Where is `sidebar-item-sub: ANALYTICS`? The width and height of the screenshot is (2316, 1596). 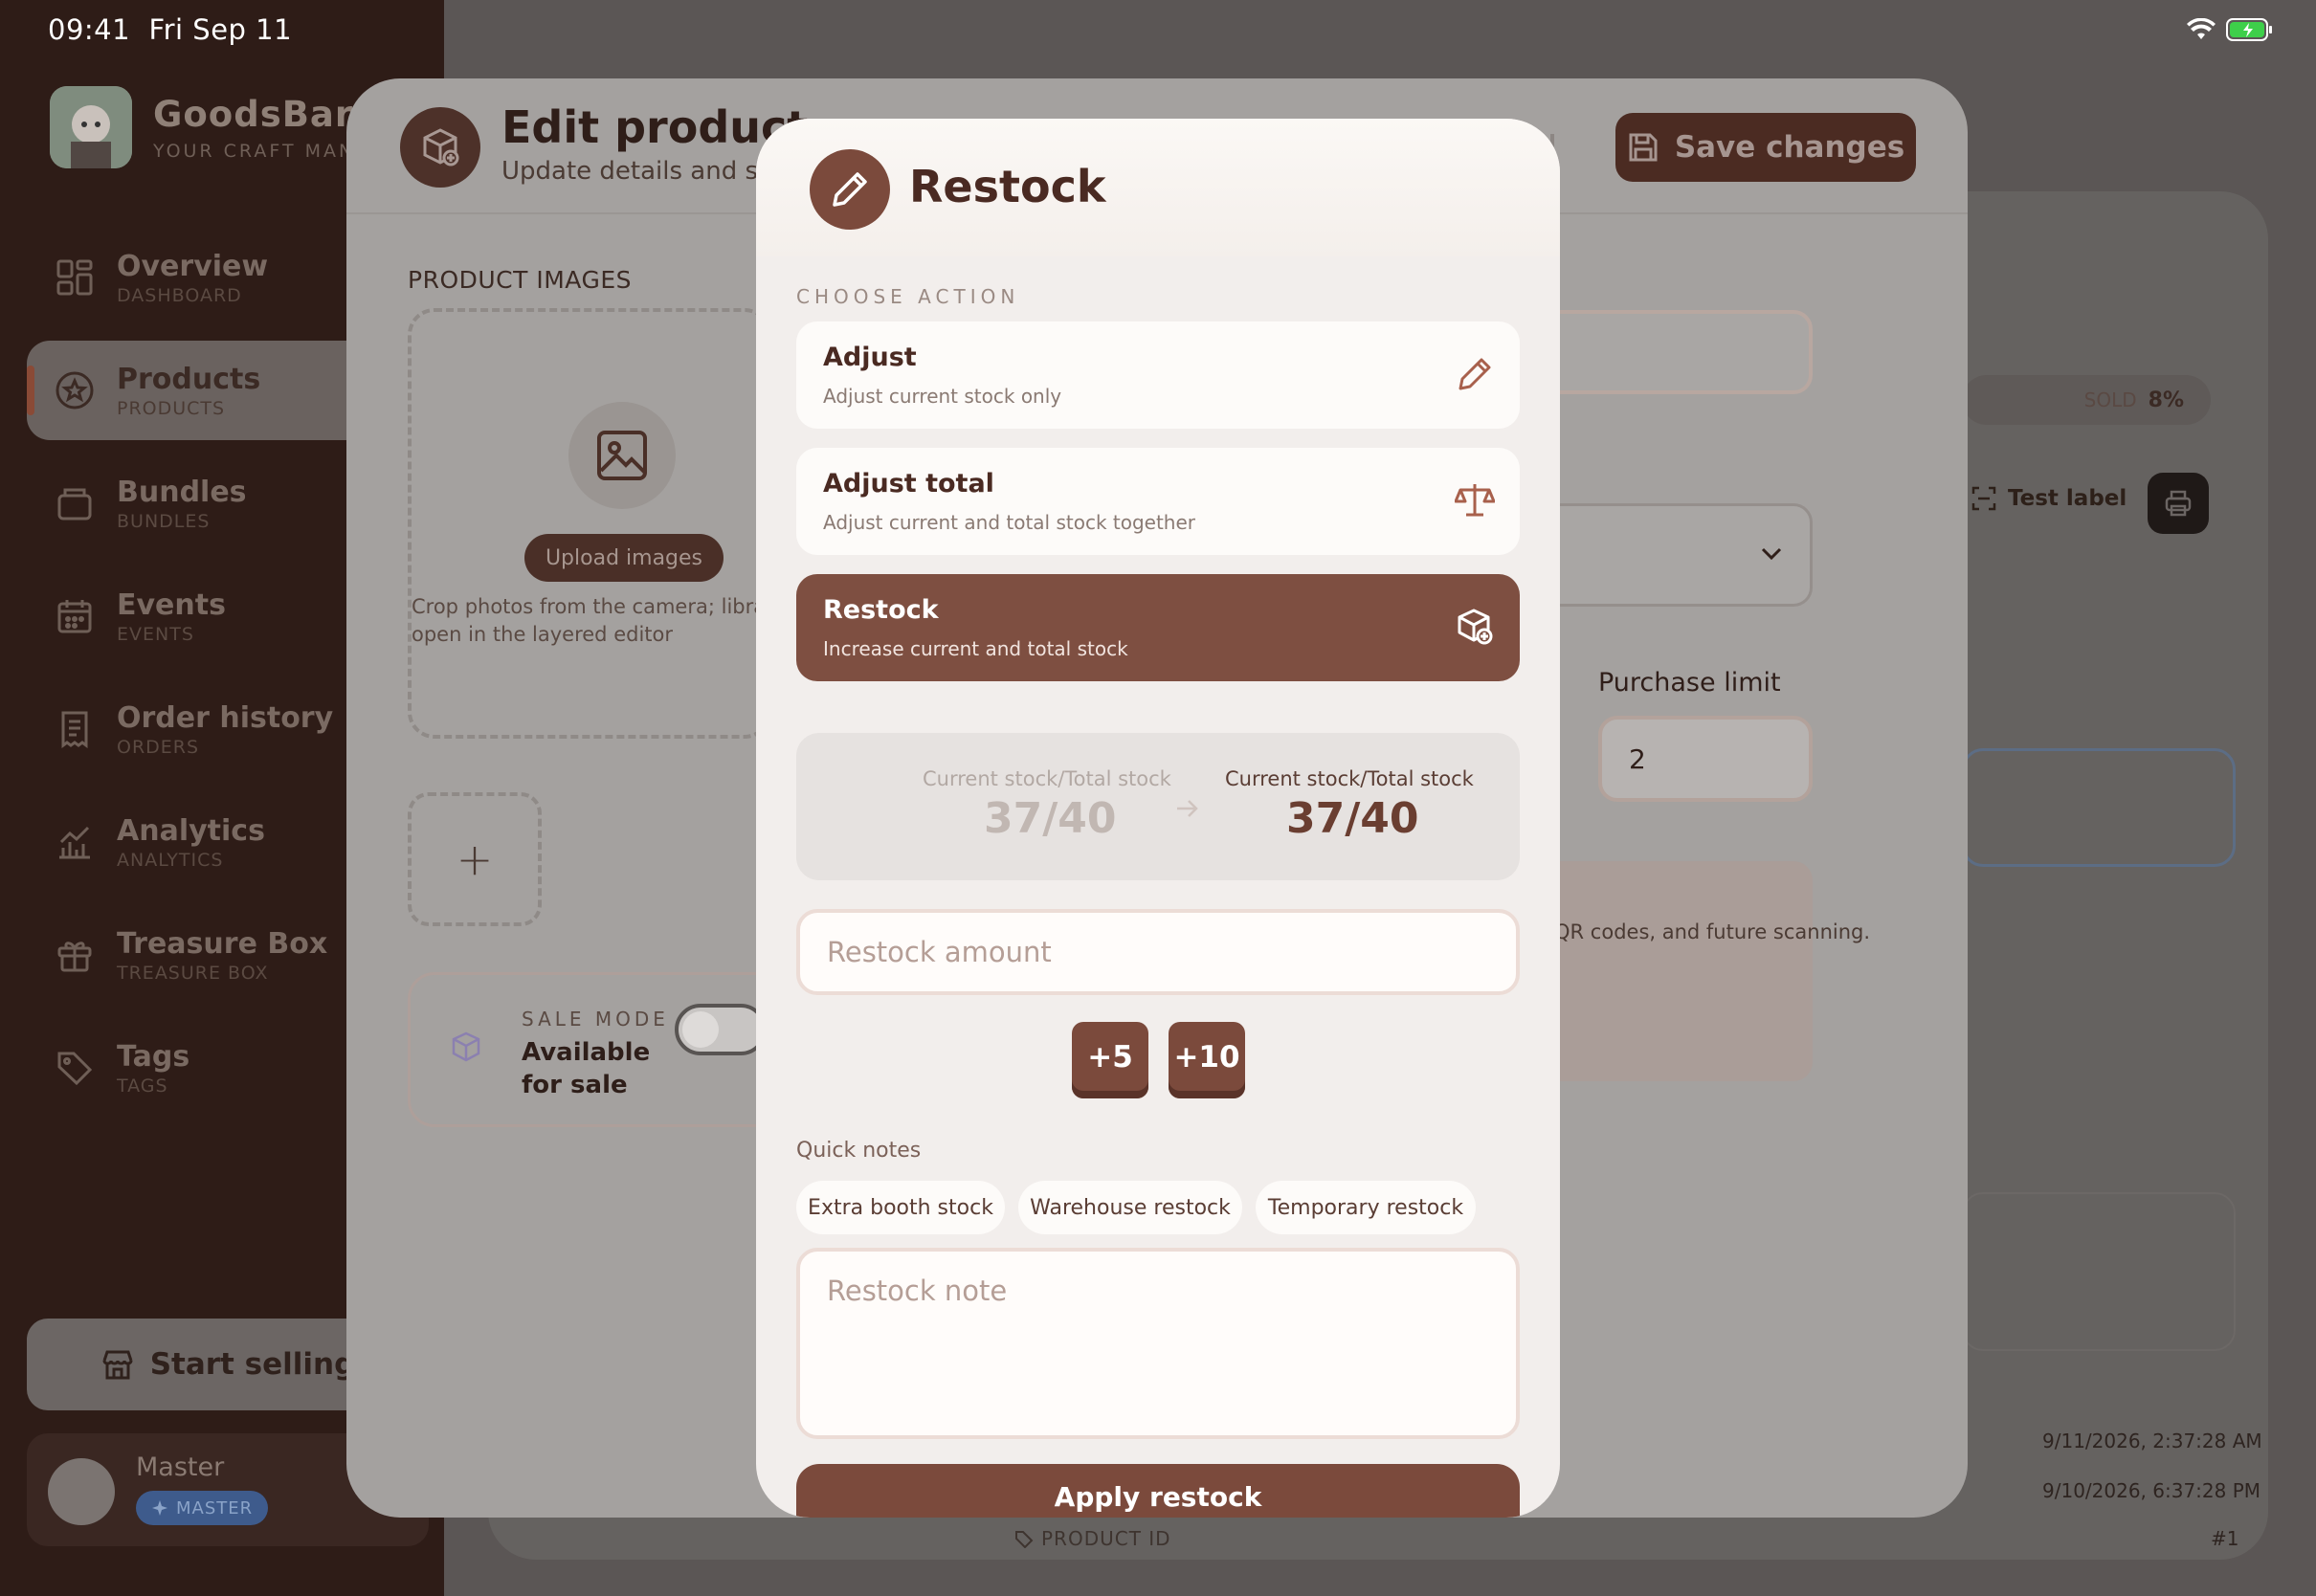
sidebar-item-sub: ANALYTICS is located at coordinates (171, 860).